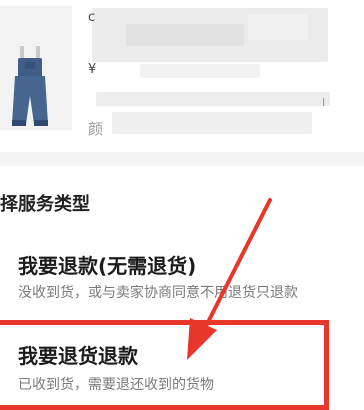 This screenshot has width=364, height=410. Describe the element at coordinates (158, 293) in the screenshot. I see `option-description: 没收到货，或与卖家协商同意不用退货只退款` at that location.